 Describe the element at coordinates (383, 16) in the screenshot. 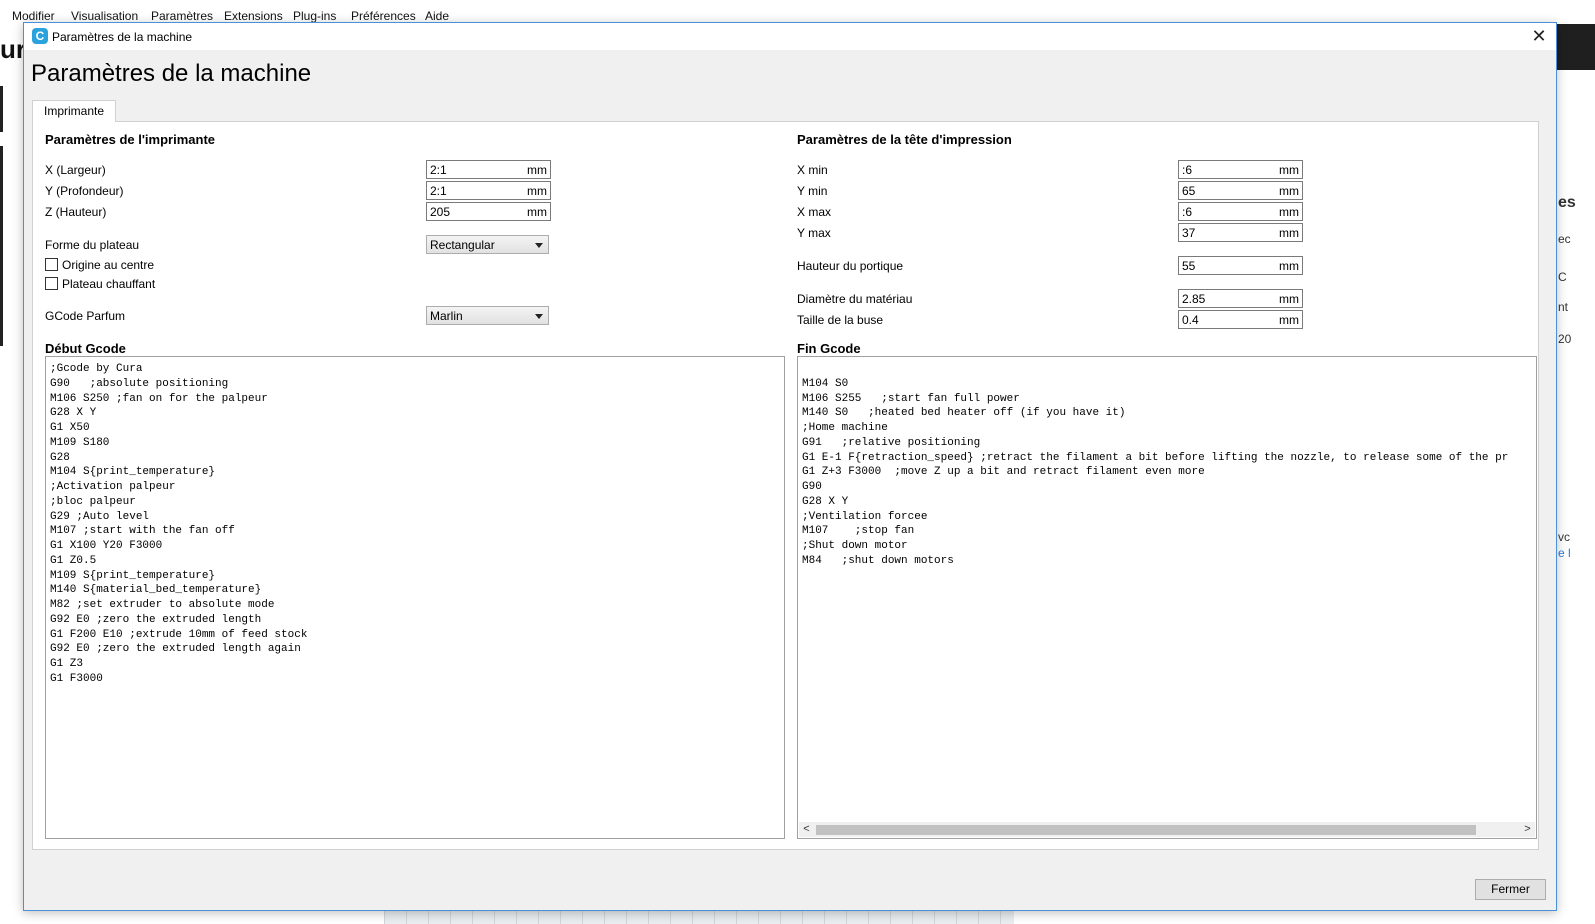

I see `menu-preferences: Préférences` at that location.